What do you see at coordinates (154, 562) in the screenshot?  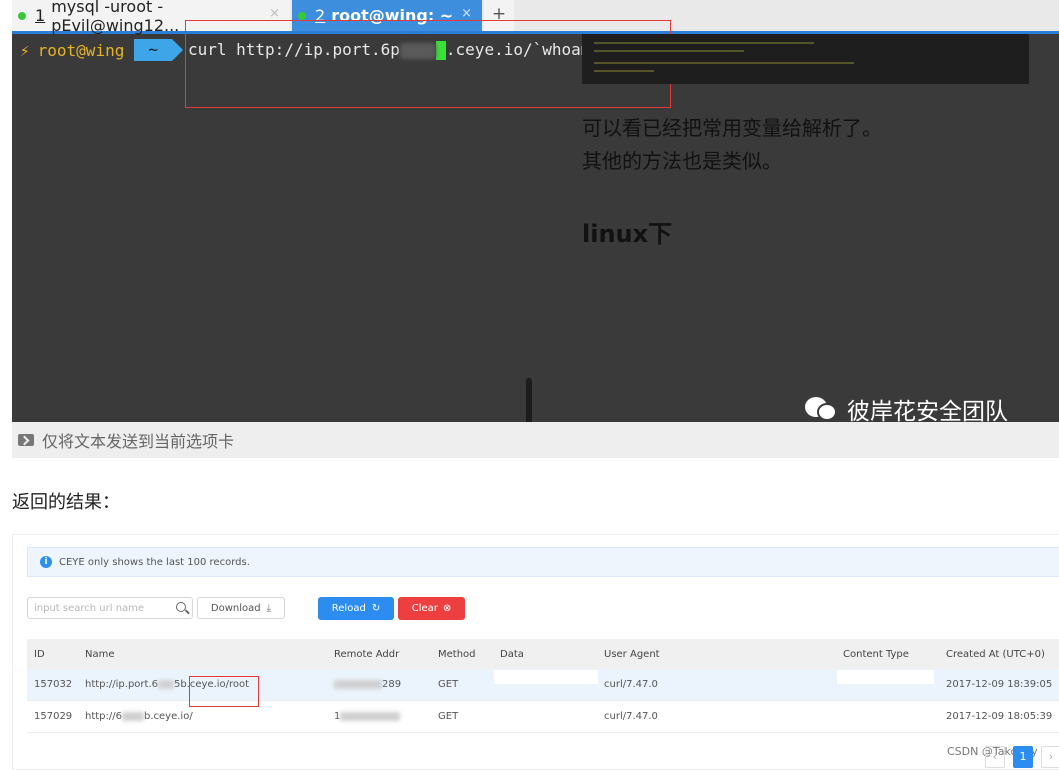 I see `info-text: CEYE only shows the last 100 records.` at bounding box center [154, 562].